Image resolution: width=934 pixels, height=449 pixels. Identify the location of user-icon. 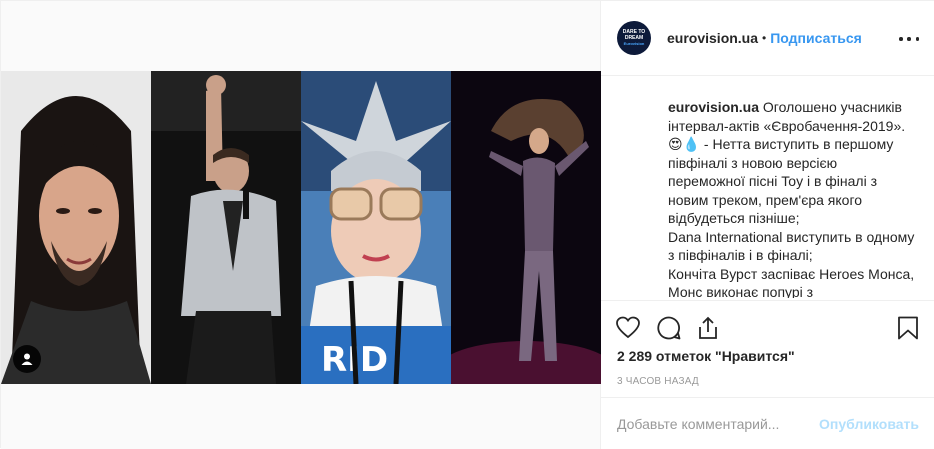
(27, 359).